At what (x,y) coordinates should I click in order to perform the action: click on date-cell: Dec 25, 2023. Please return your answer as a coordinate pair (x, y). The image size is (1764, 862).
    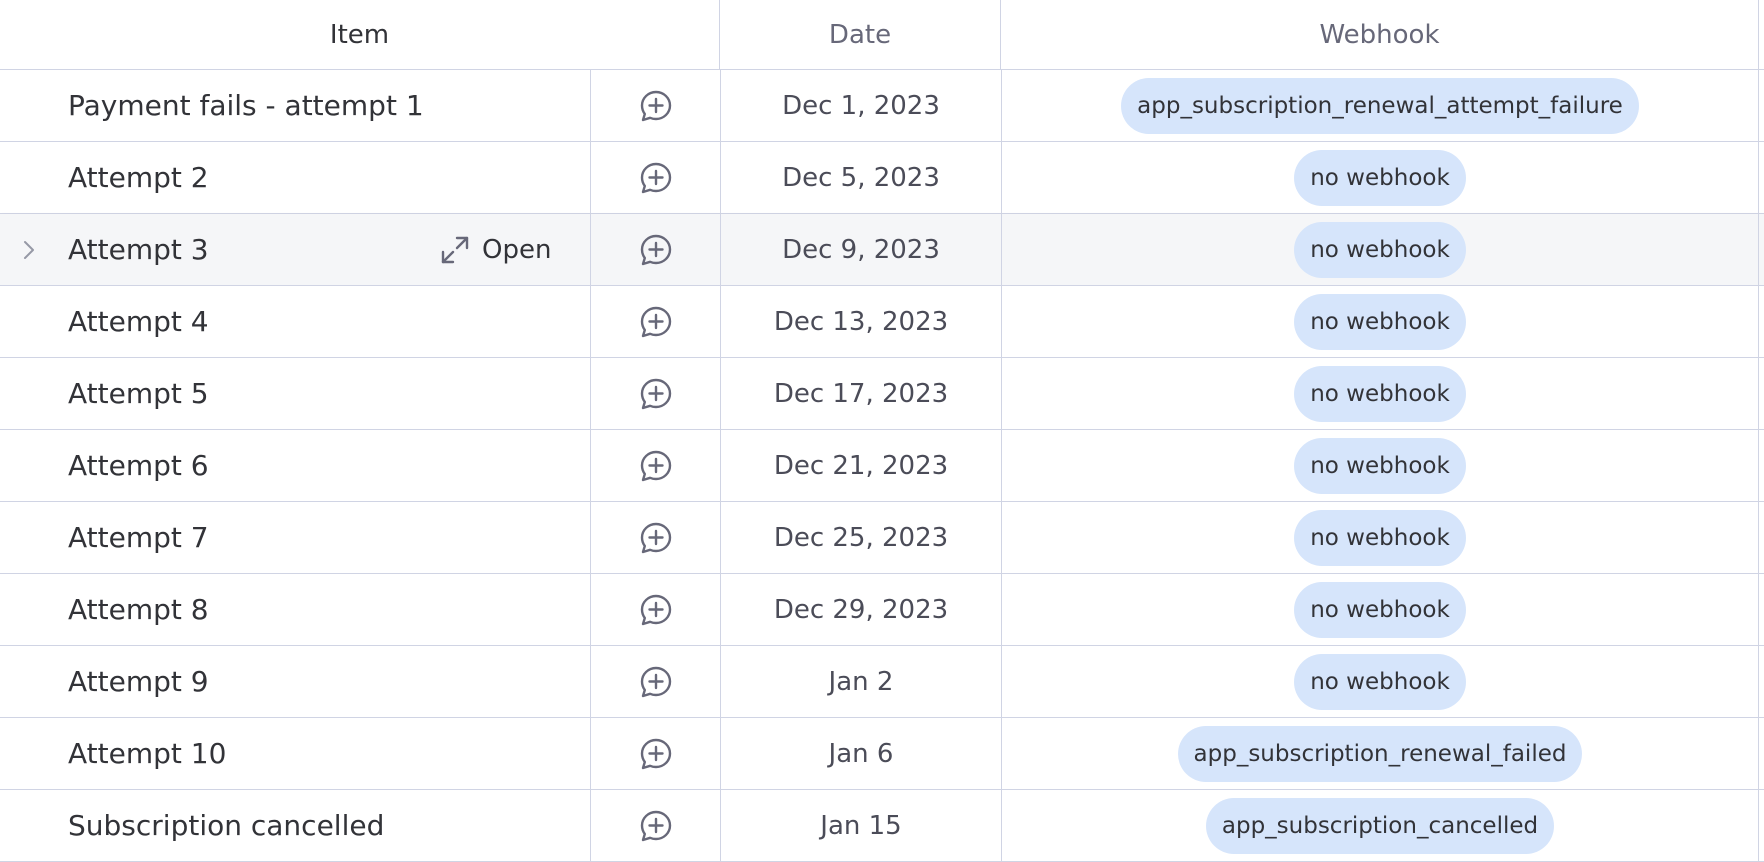
    Looking at the image, I should click on (861, 537).